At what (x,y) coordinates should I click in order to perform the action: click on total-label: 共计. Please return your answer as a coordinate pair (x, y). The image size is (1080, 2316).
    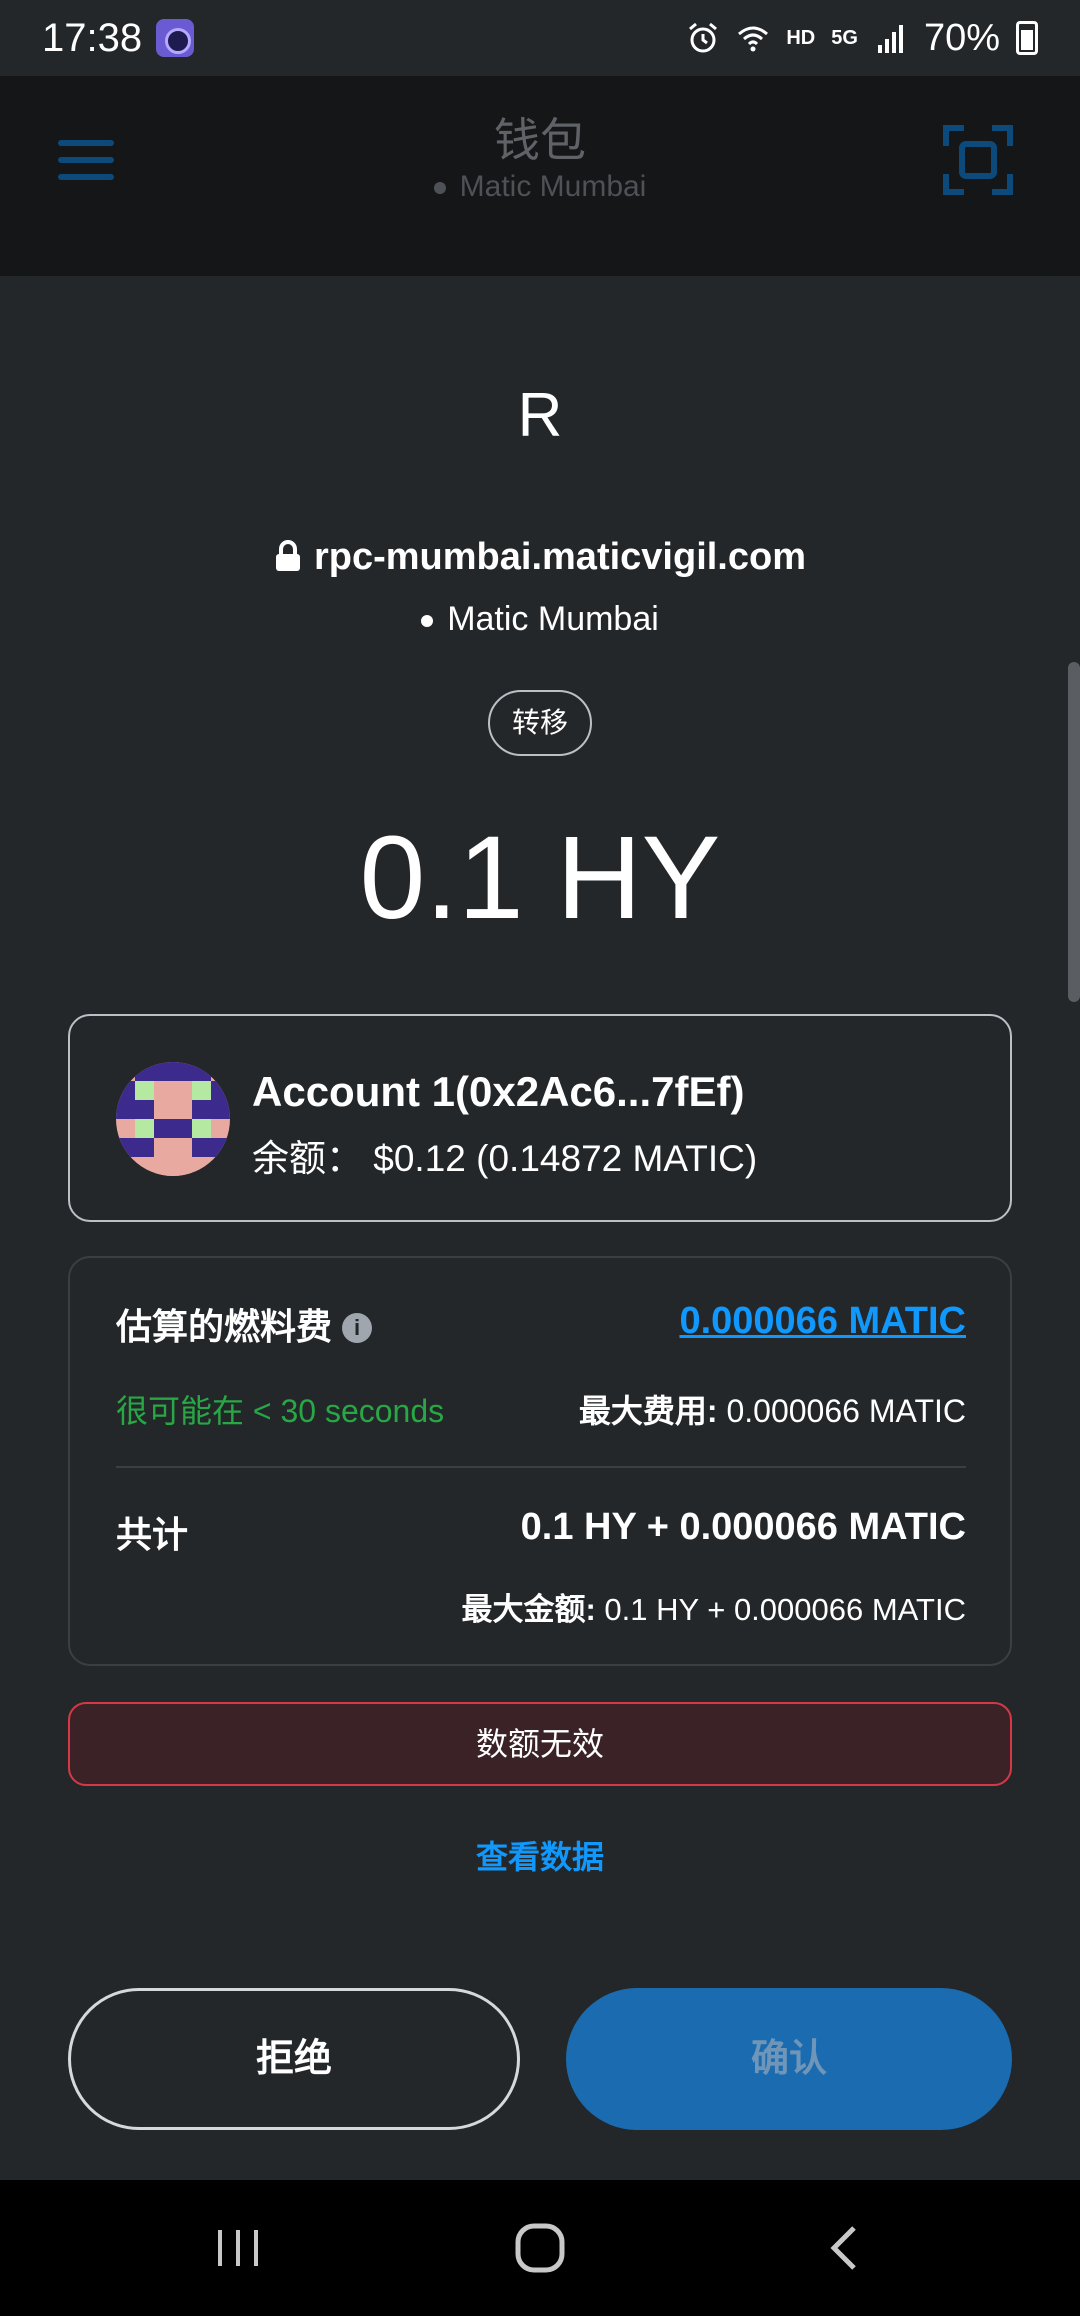
    Looking at the image, I should click on (152, 1534).